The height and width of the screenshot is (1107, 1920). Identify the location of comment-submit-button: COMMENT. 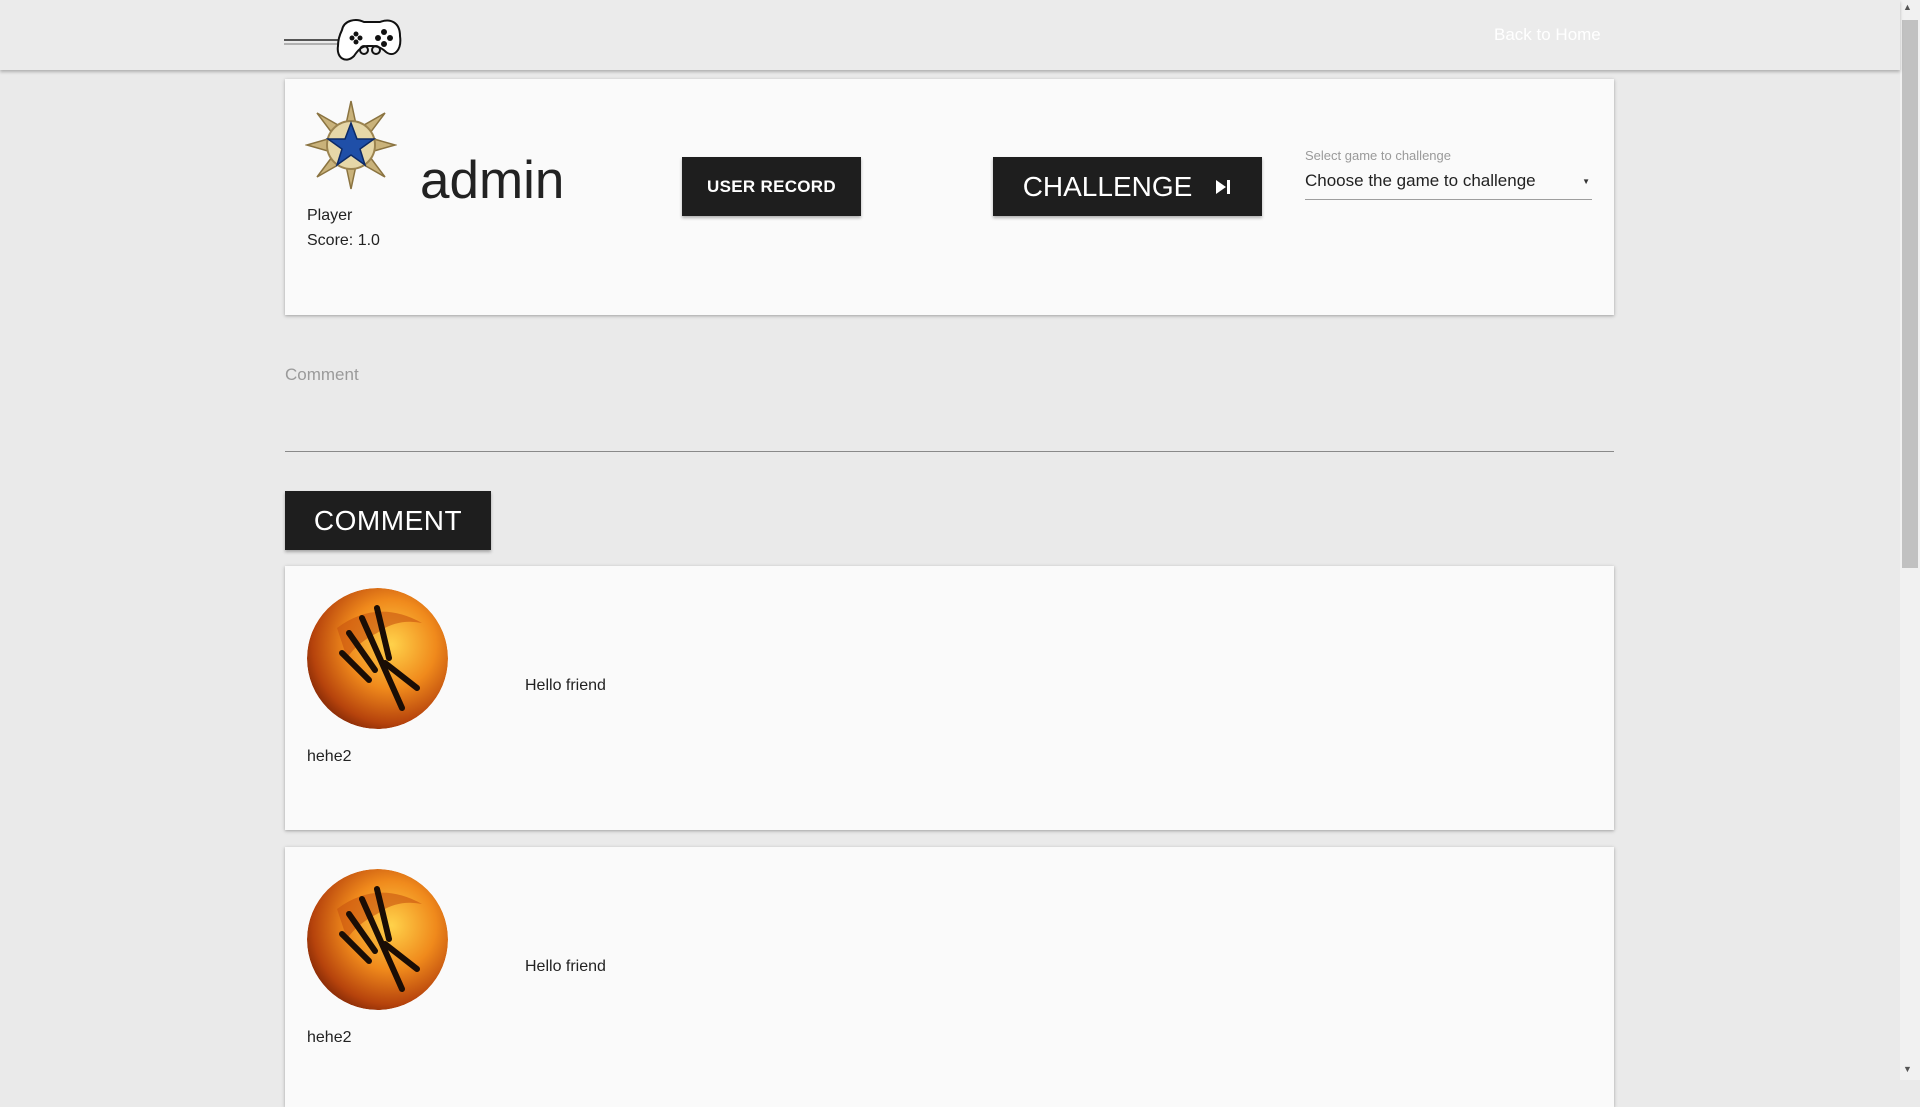
(388, 520).